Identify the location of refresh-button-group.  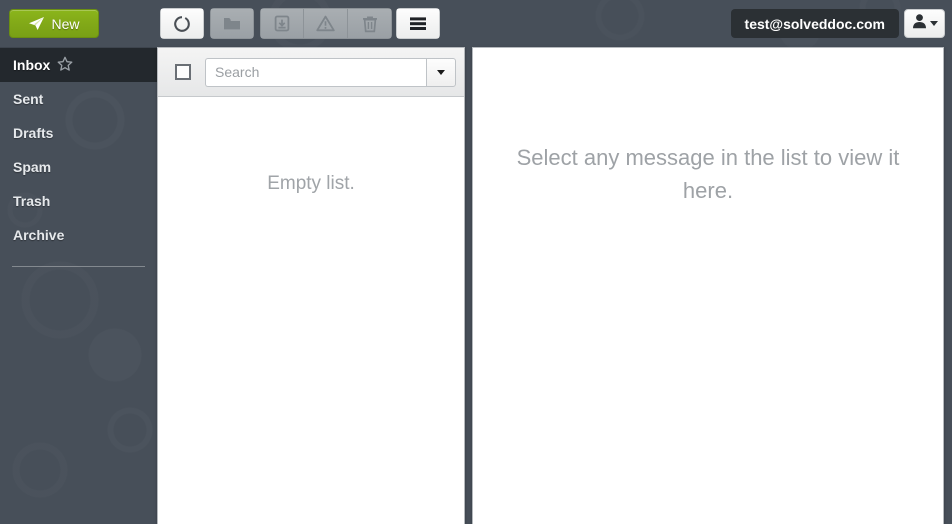
(182, 23).